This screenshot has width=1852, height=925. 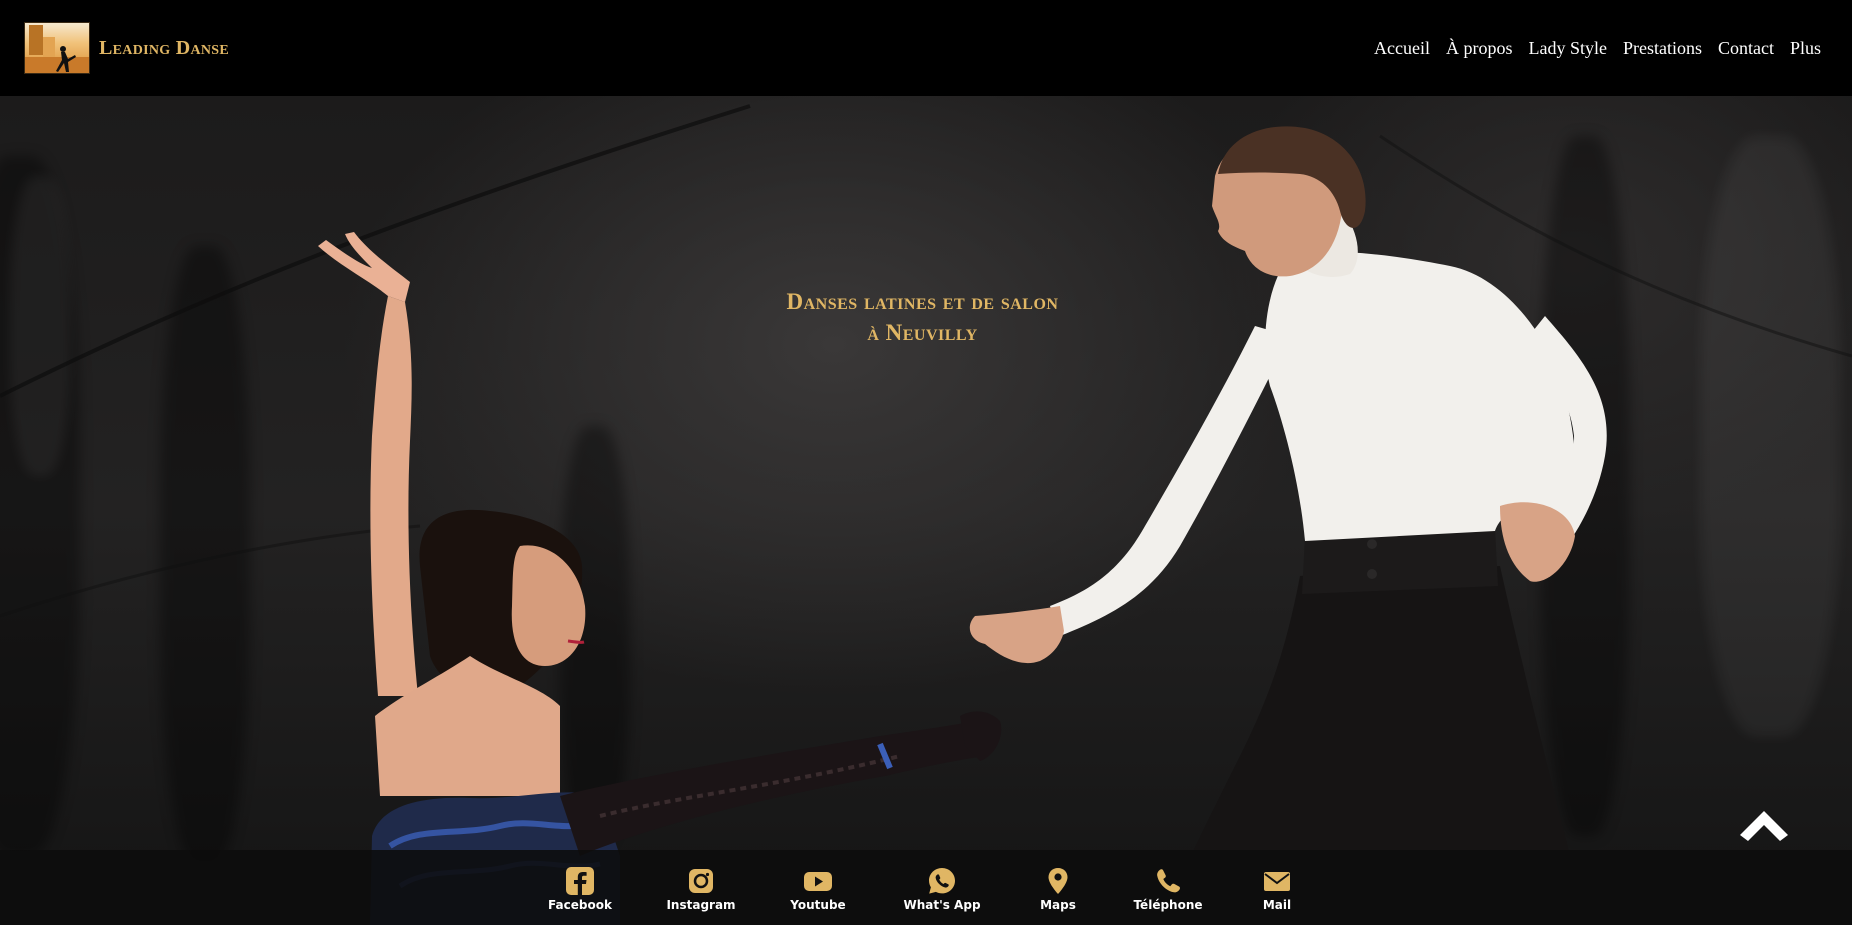 What do you see at coordinates (66, 59) in the screenshot?
I see `dancer-silhouette-icon` at bounding box center [66, 59].